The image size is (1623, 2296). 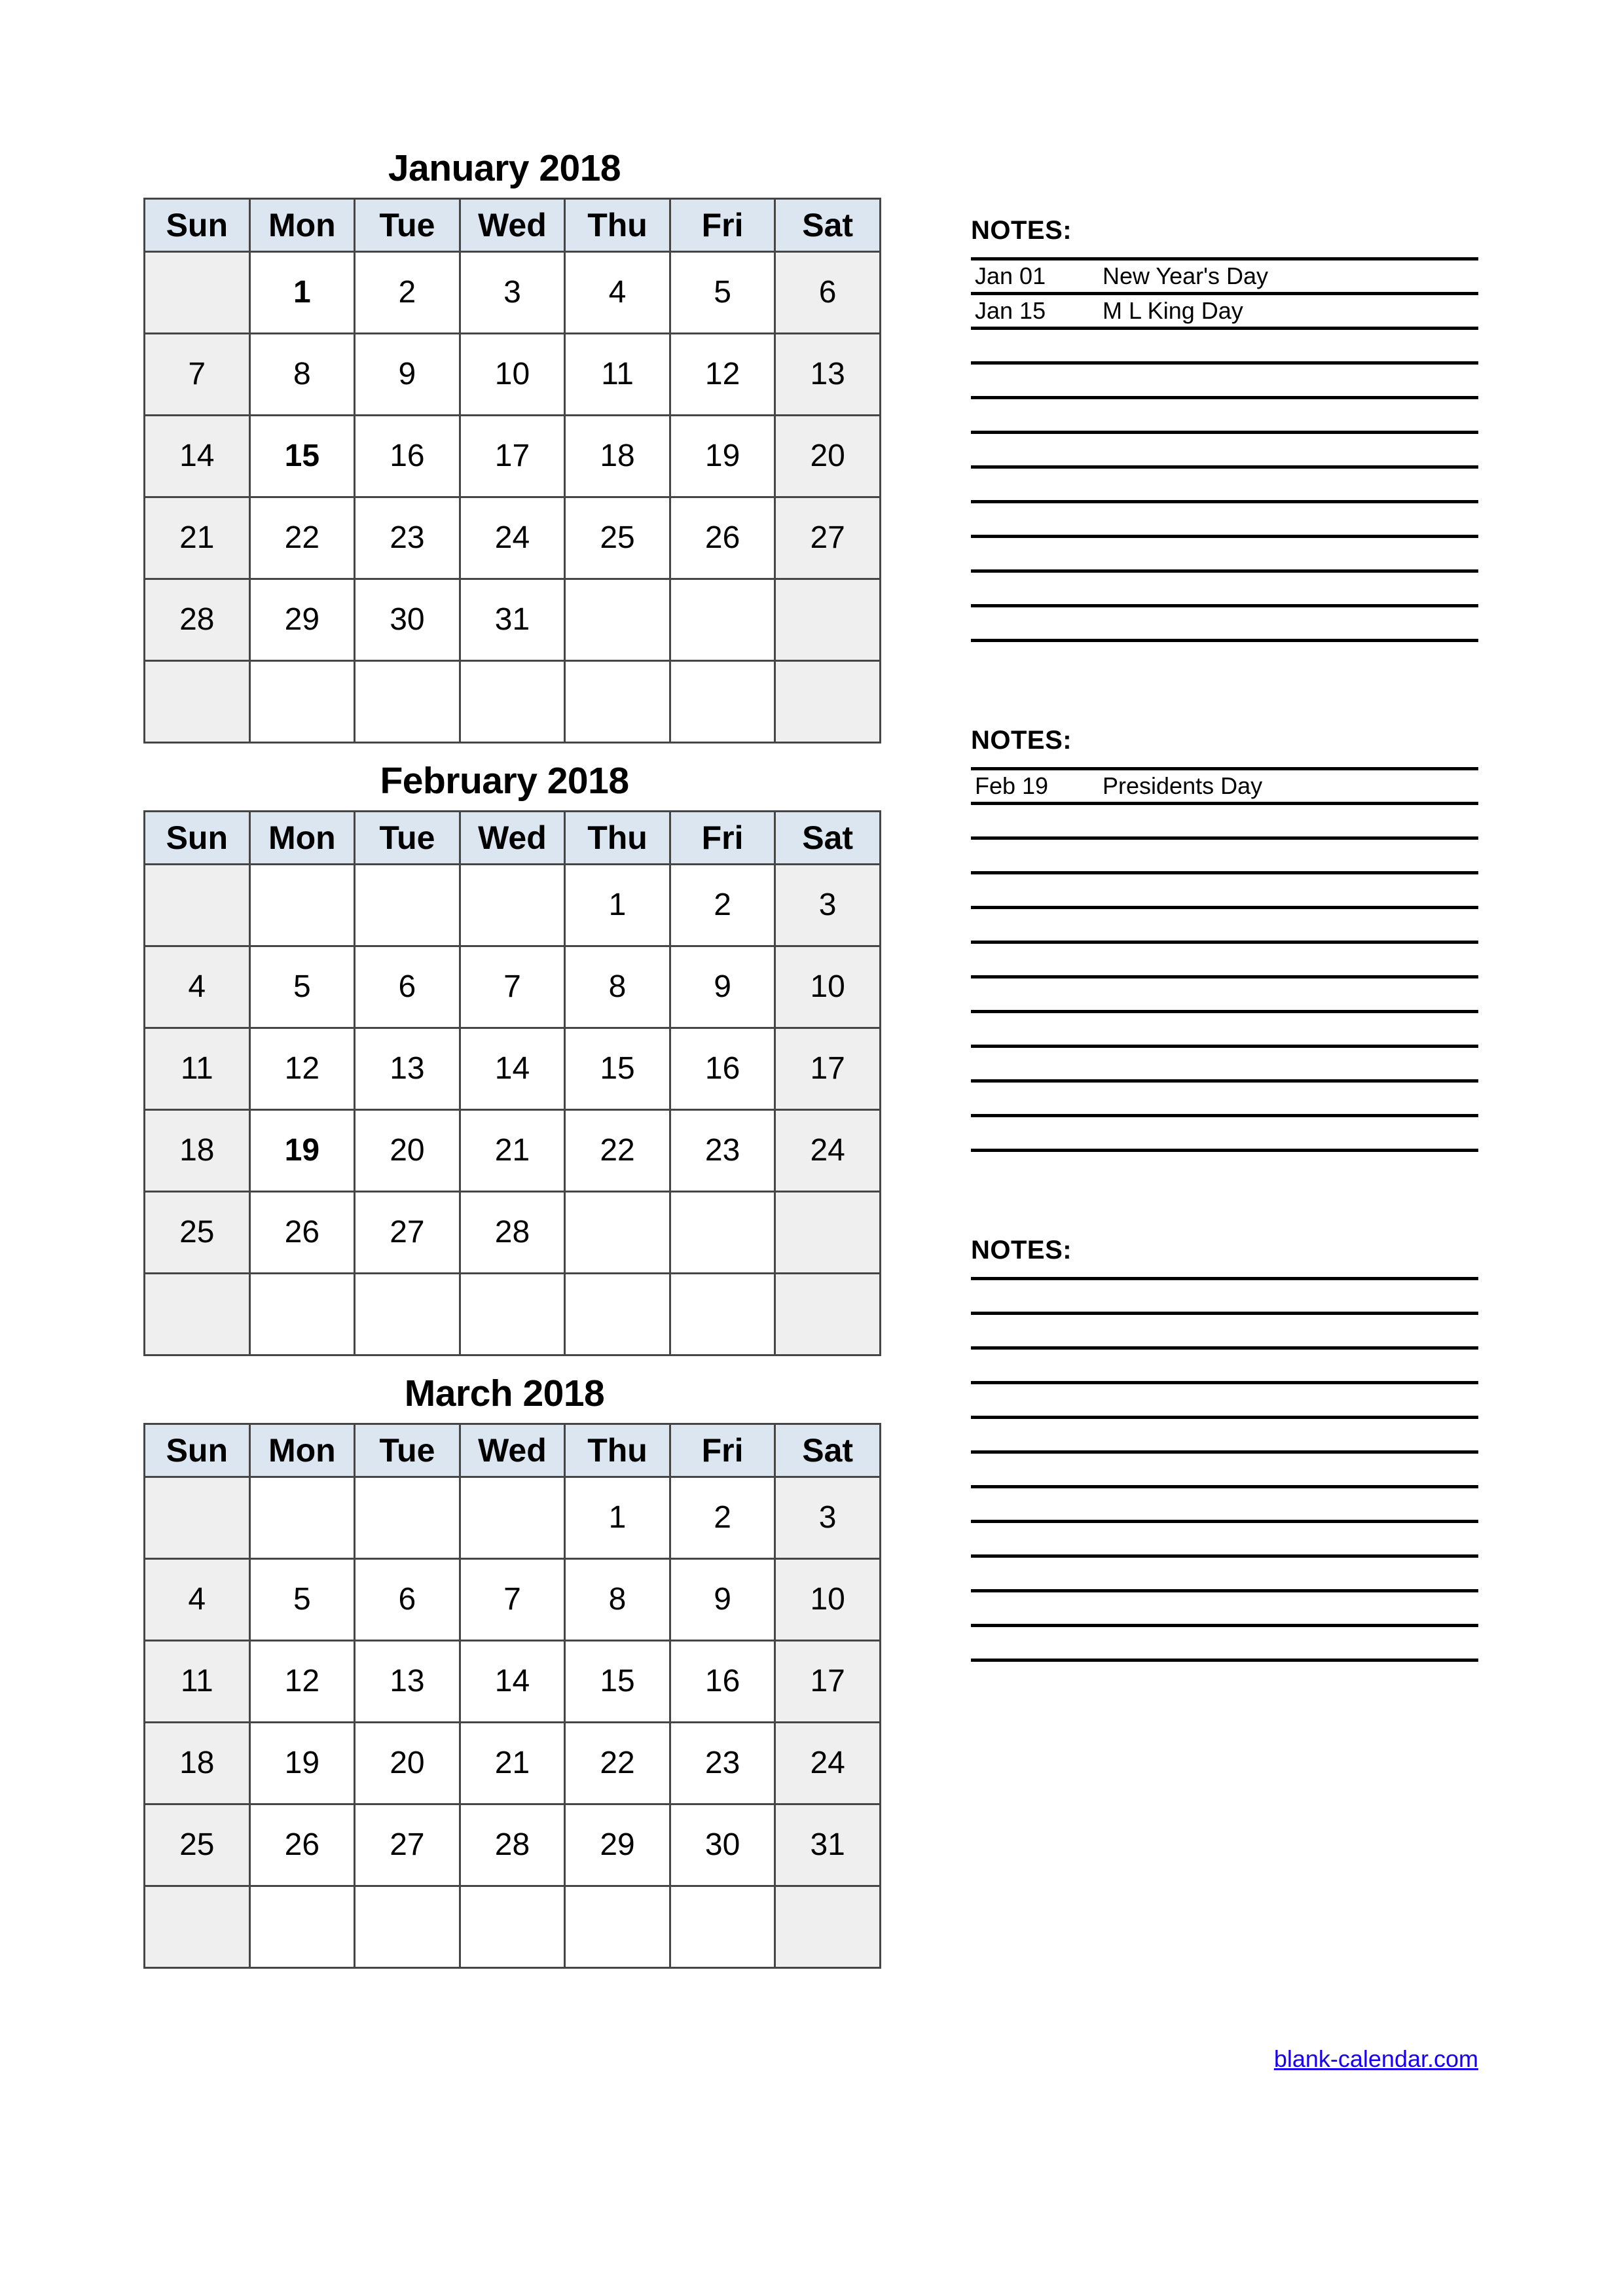 I want to click on calendar-day-cell: 21, so click(x=197, y=537).